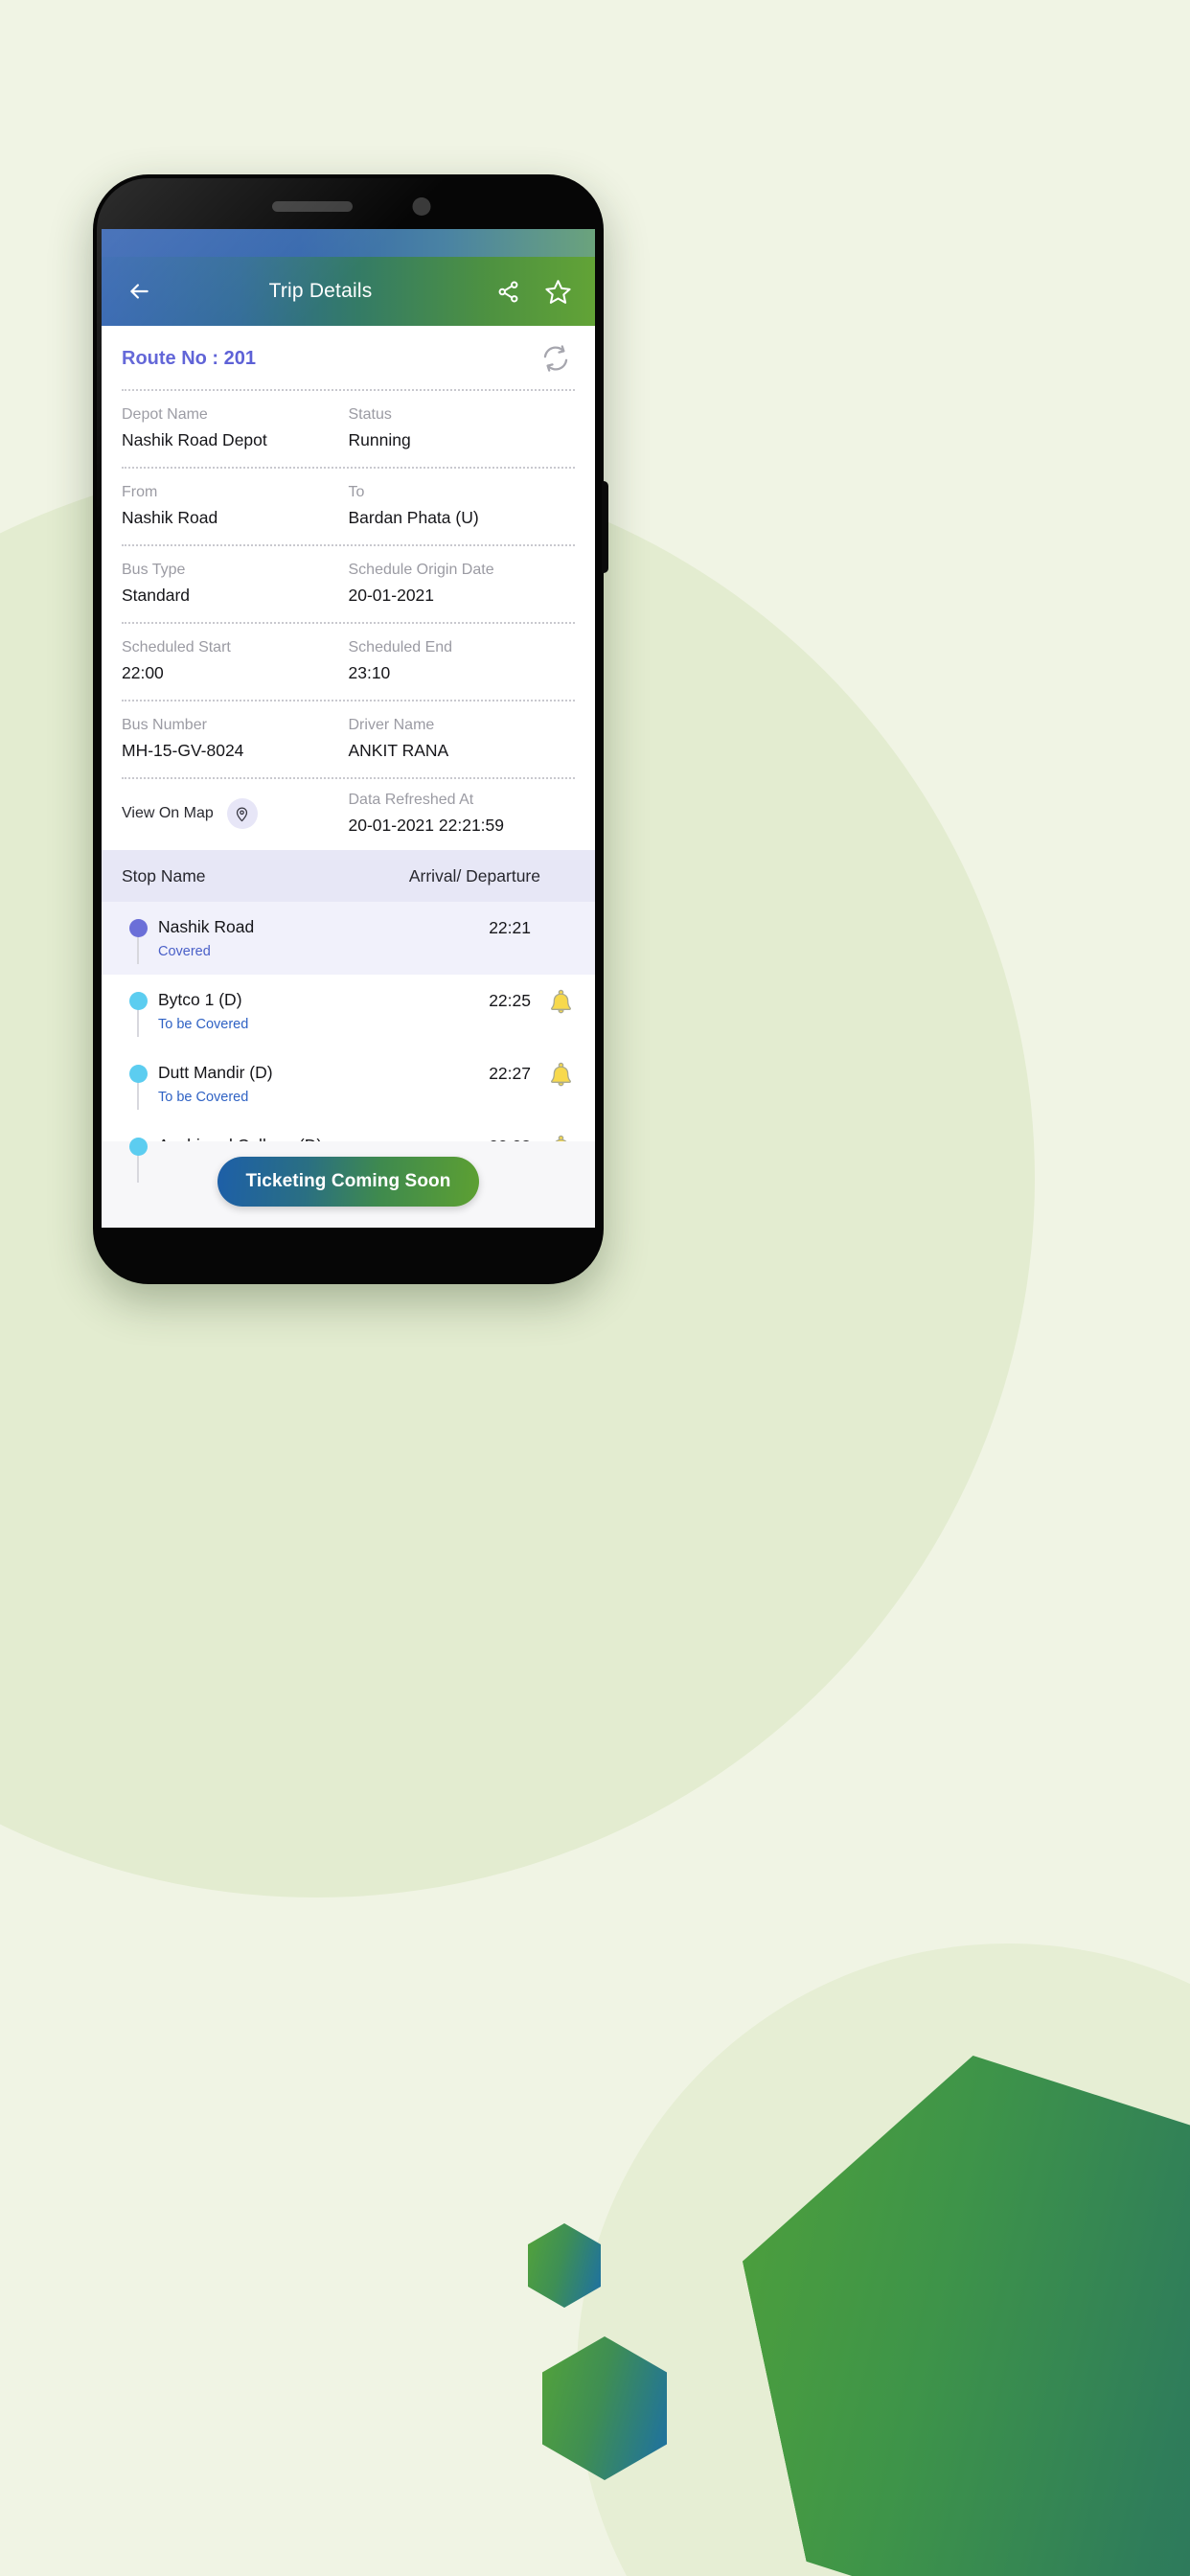  What do you see at coordinates (474, 876) in the screenshot?
I see `column-header-arrival-departure: Arrival/ Departure` at bounding box center [474, 876].